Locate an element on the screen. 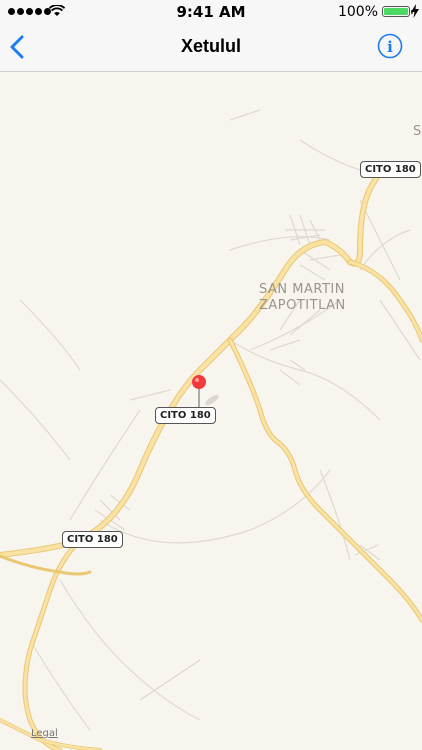 Image resolution: width=422 pixels, height=750 pixels. battery-percent: 100% is located at coordinates (357, 12).